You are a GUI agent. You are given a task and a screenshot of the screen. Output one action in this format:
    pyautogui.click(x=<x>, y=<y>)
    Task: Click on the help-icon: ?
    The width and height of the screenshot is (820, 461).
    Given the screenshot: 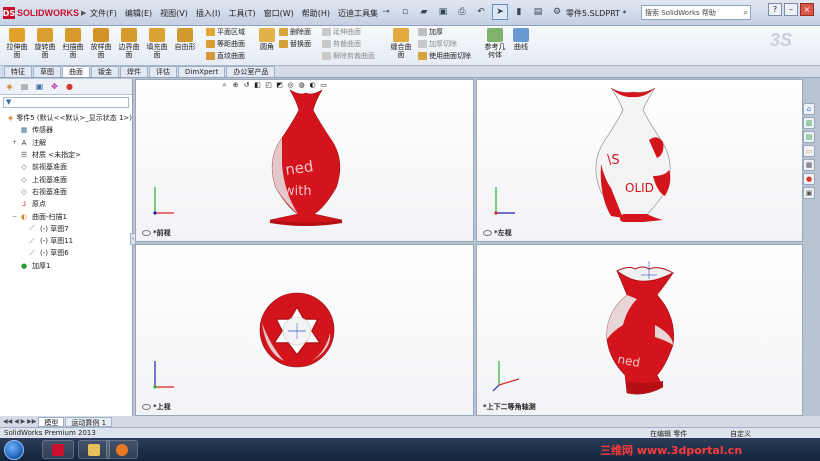 What is the action you would take?
    pyautogui.click(x=775, y=9)
    